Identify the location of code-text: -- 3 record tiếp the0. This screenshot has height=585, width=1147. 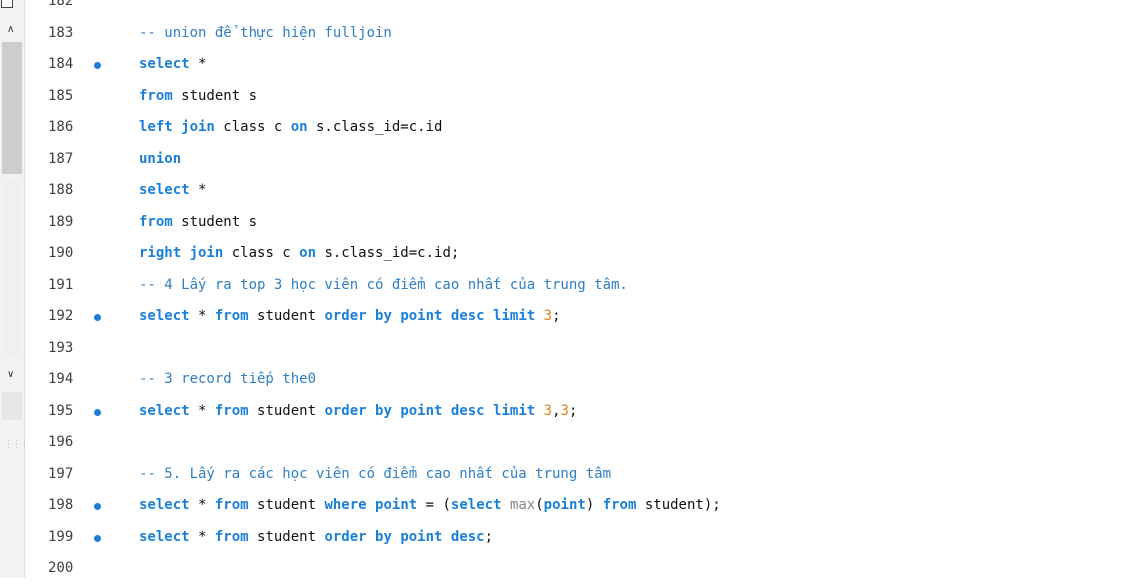
(227, 380).